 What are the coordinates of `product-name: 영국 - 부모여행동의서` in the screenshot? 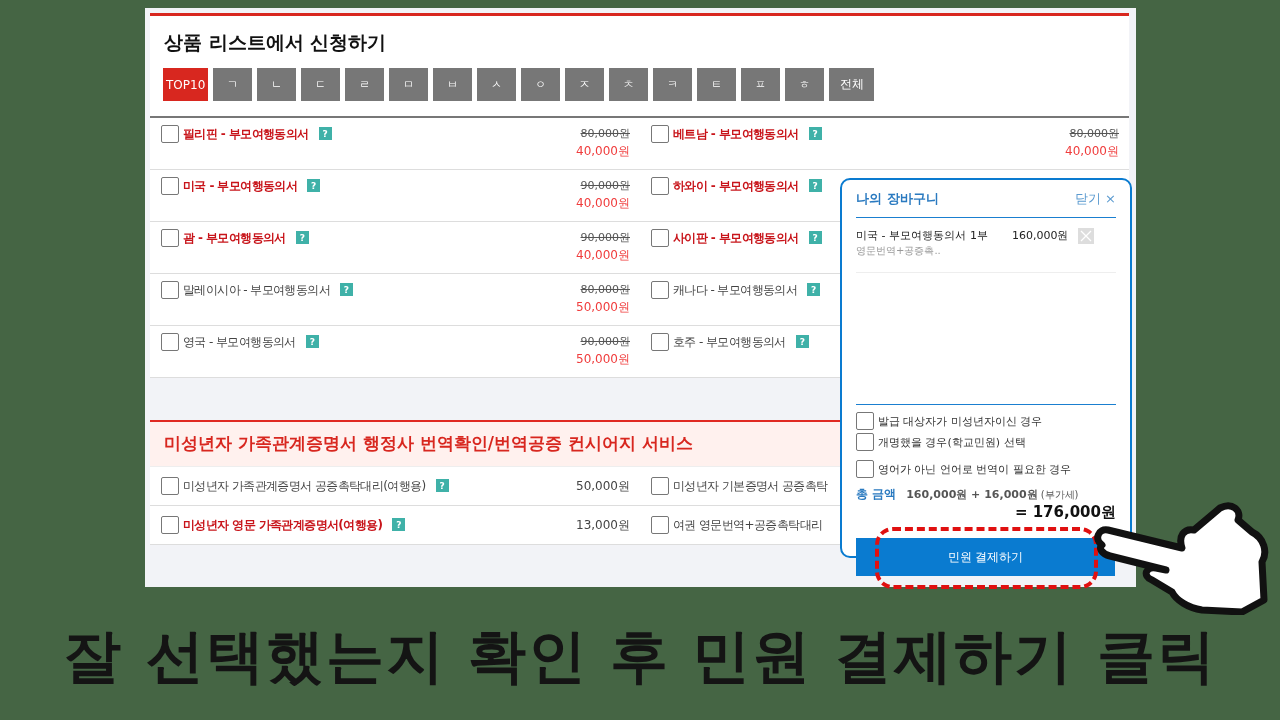 It's located at (239, 342).